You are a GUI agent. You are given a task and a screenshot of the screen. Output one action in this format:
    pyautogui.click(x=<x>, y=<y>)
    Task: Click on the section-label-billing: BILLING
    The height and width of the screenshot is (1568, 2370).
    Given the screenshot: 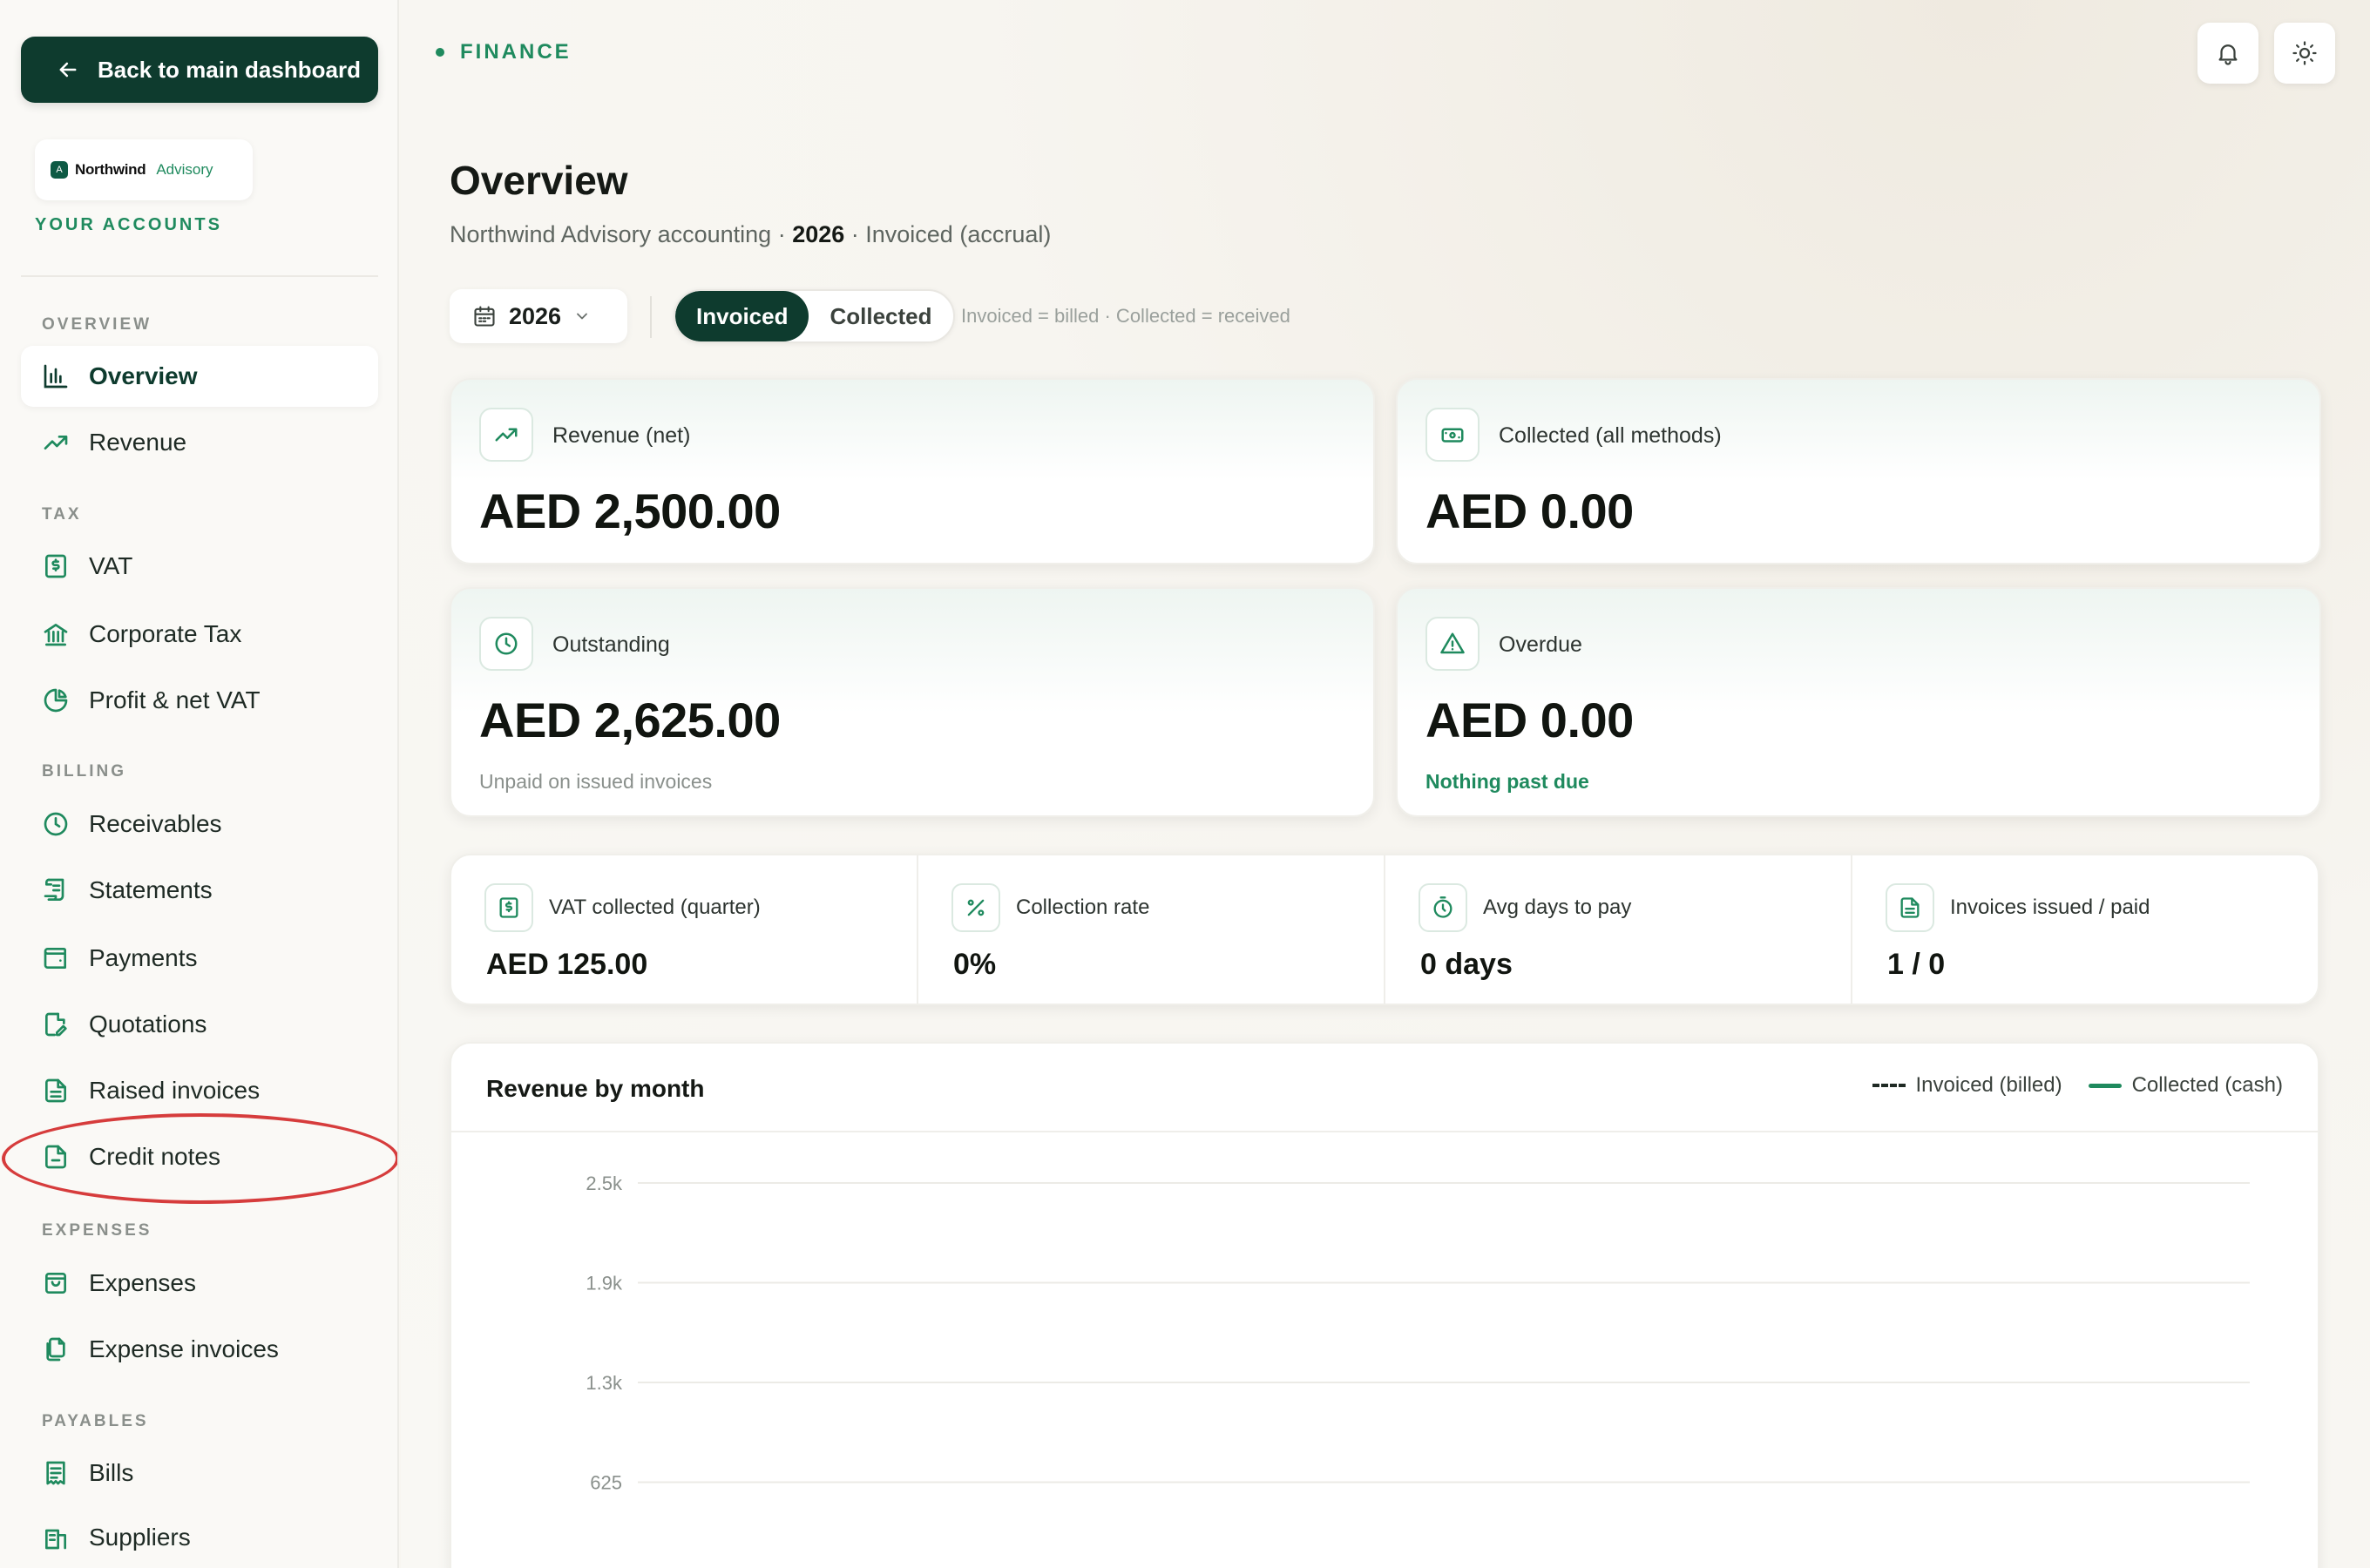 What is the action you would take?
    pyautogui.click(x=84, y=771)
    